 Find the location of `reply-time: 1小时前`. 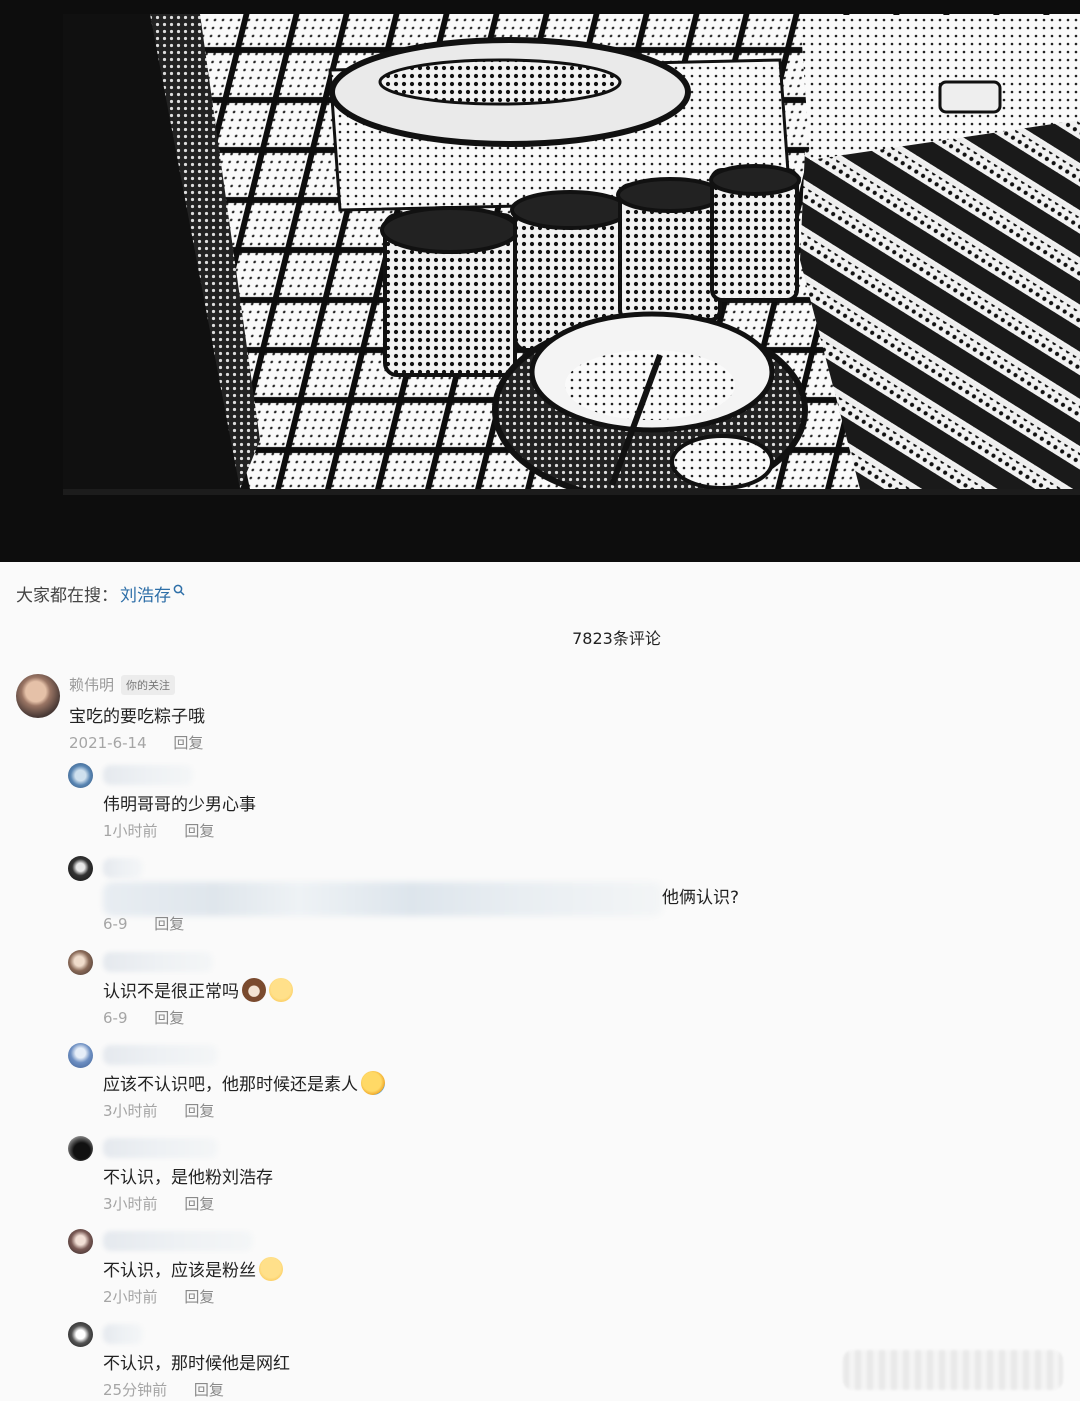

reply-time: 1小时前 is located at coordinates (130, 831).